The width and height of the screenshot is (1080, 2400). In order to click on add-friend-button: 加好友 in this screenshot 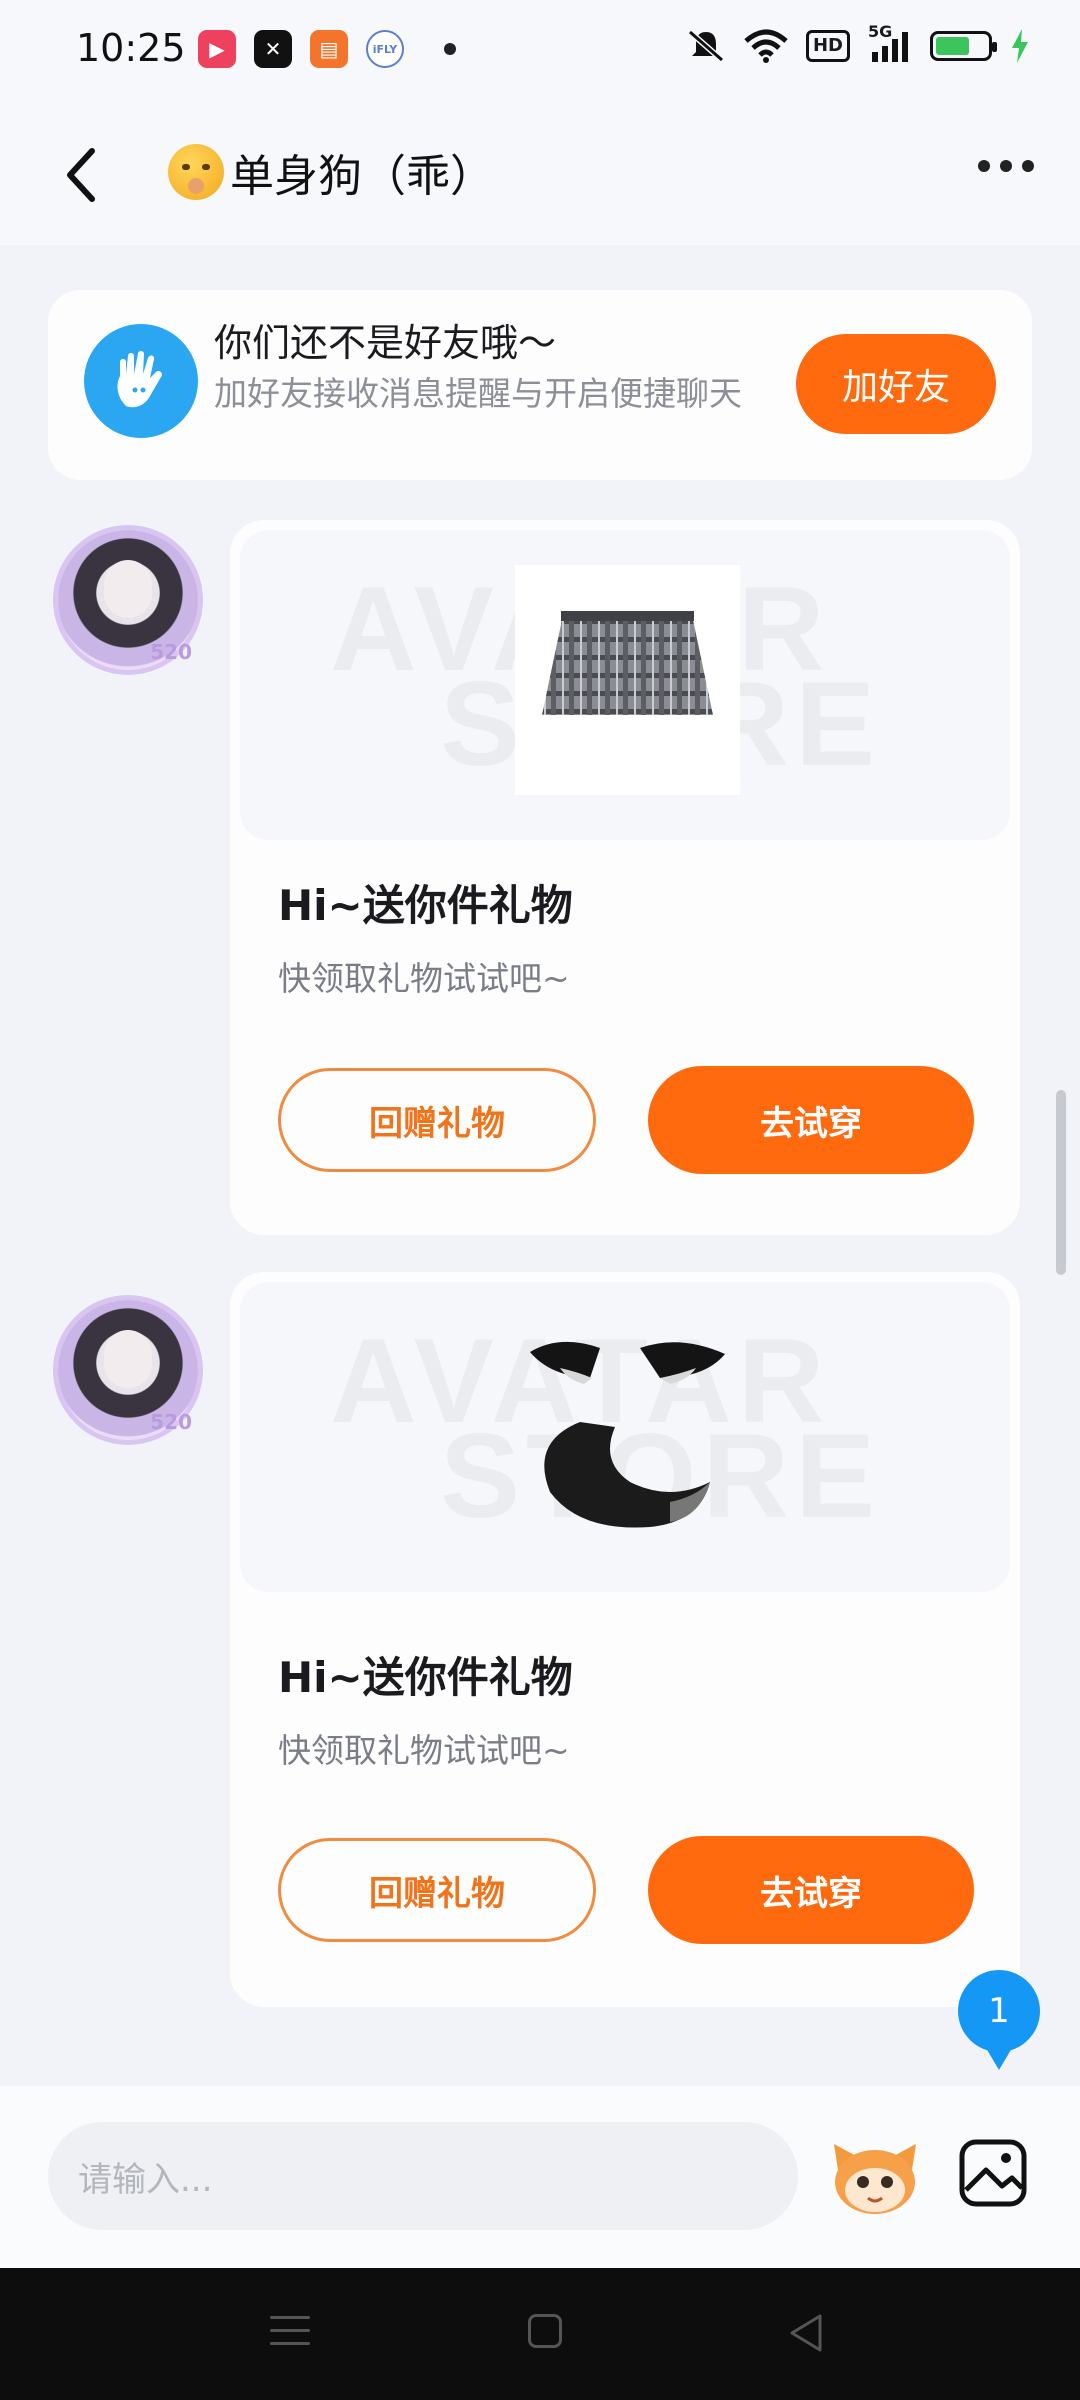, I will do `click(896, 384)`.